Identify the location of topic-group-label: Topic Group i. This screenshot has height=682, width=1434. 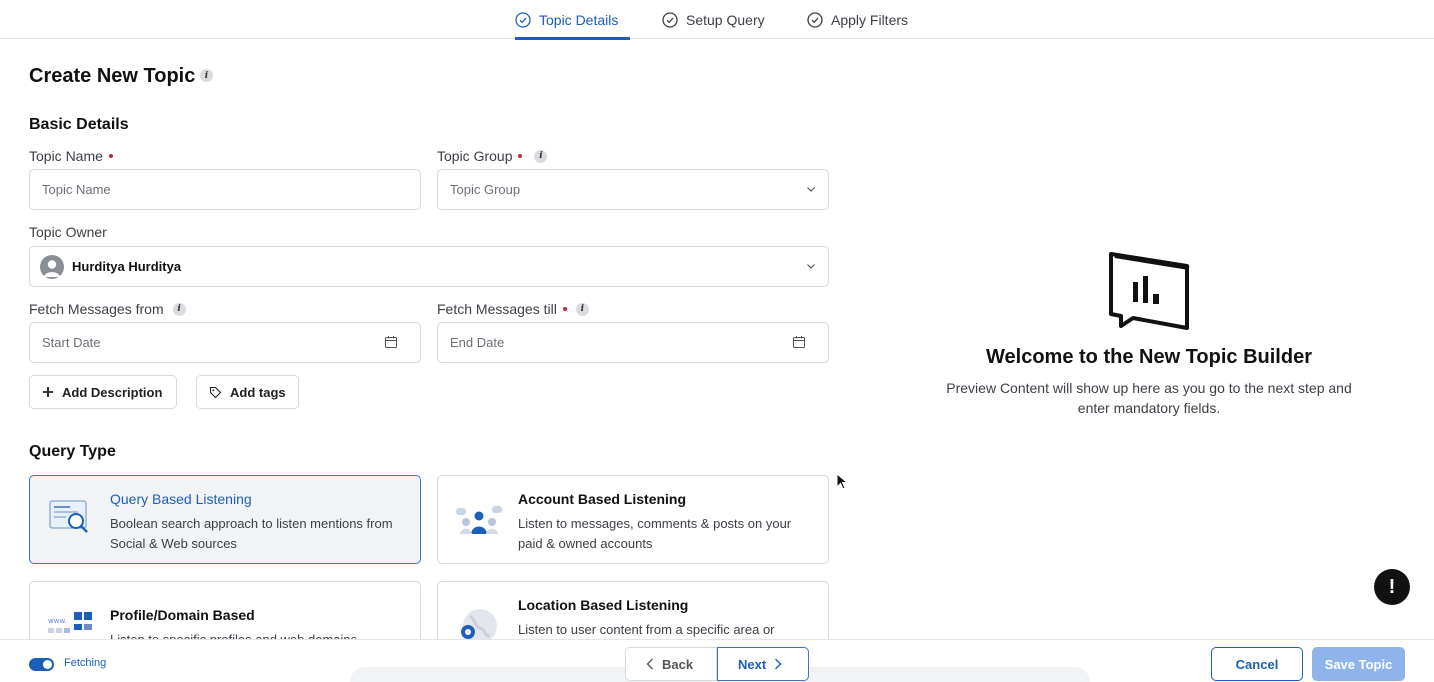
(492, 156).